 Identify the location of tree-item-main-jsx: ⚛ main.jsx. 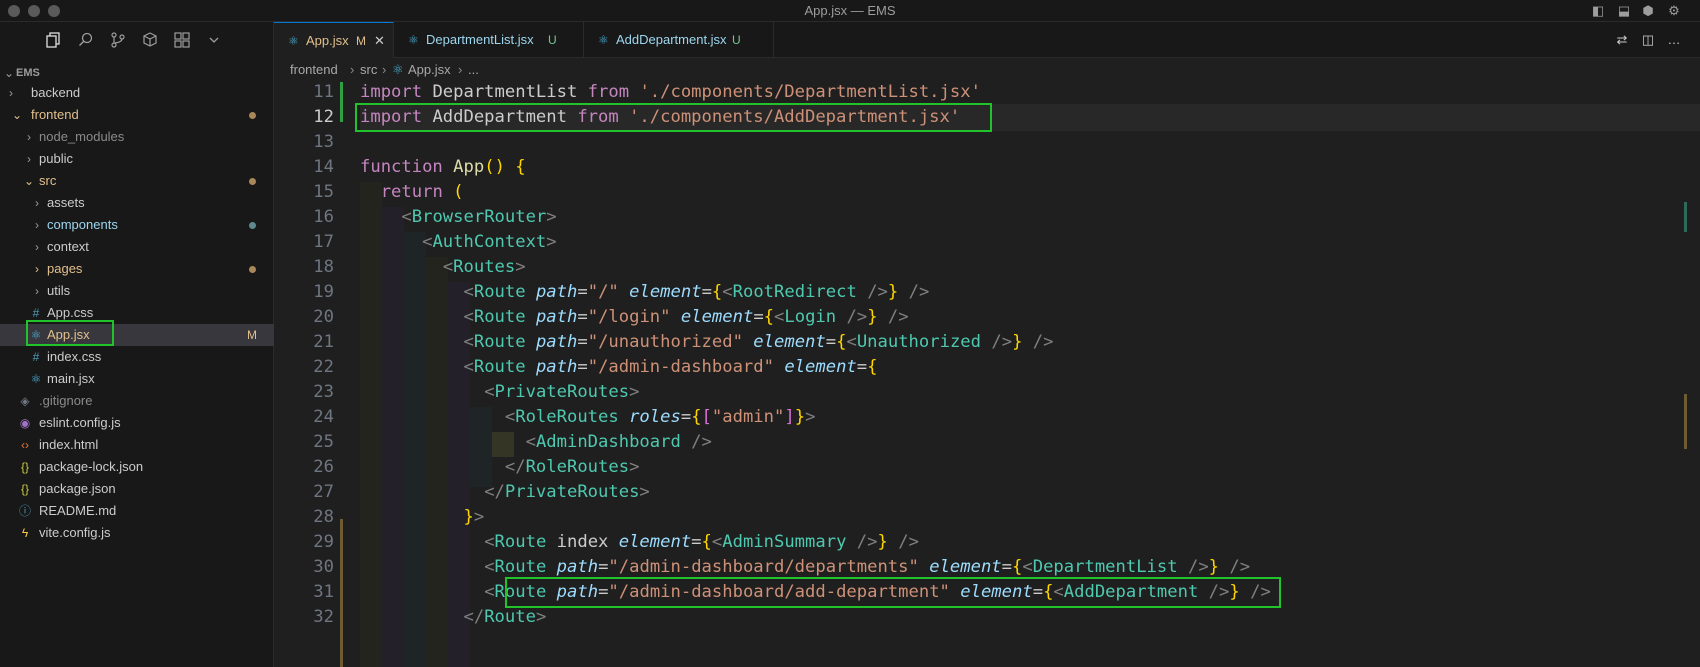
(137, 379).